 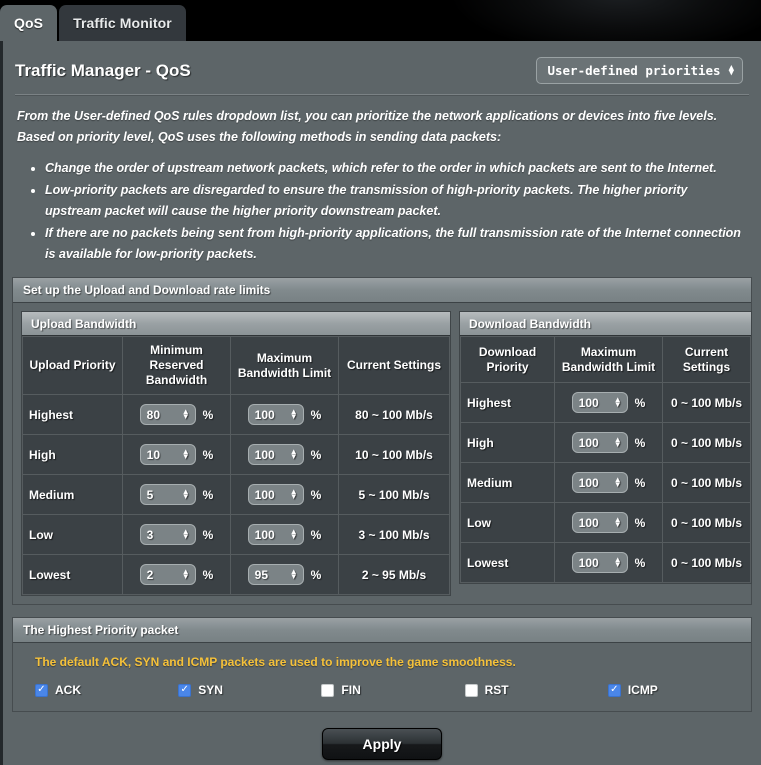 What do you see at coordinates (679, 690) in the screenshot?
I see `checkbox-icmp: ✓ ICMP` at bounding box center [679, 690].